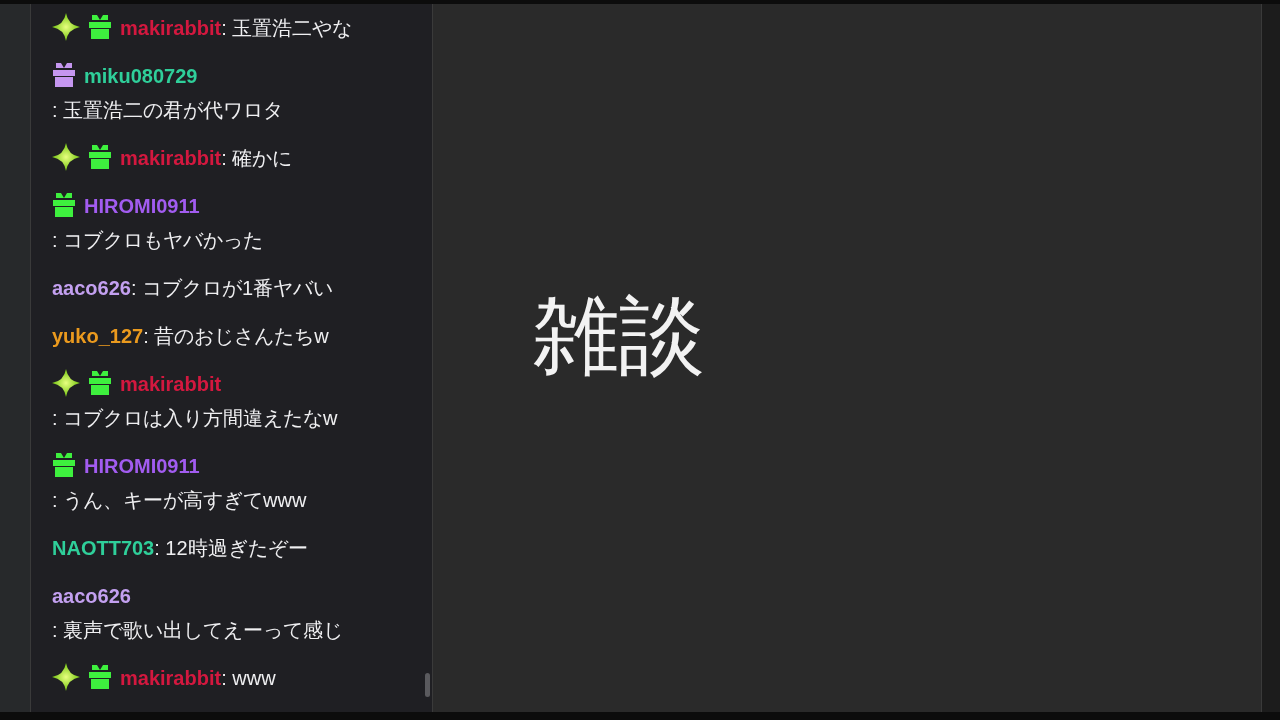  I want to click on message-text: : 玉置浩二やな, so click(287, 28).